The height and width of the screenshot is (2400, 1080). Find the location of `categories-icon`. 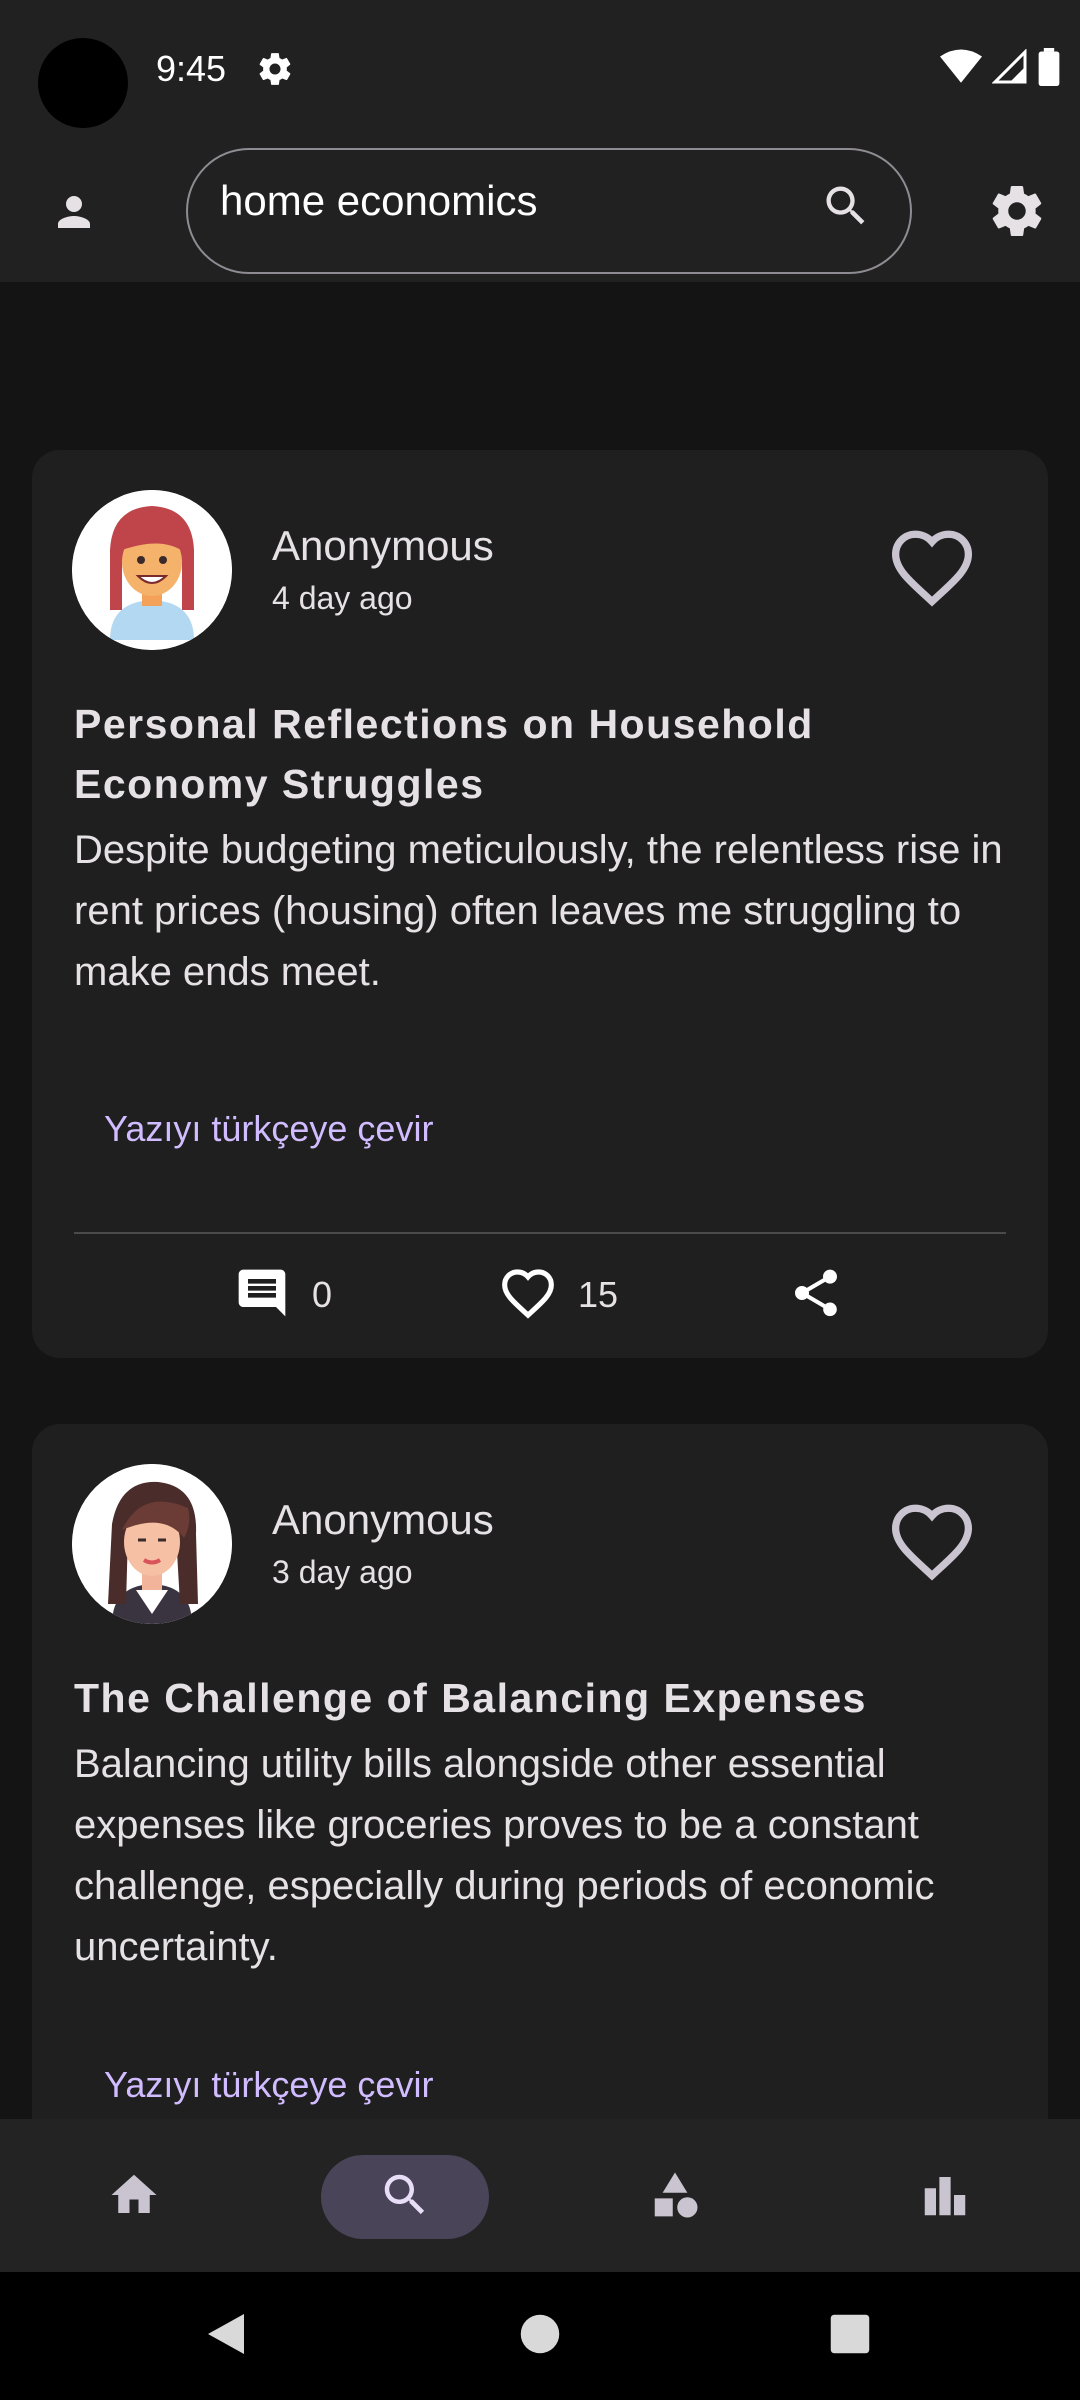

categories-icon is located at coordinates (675, 2197).